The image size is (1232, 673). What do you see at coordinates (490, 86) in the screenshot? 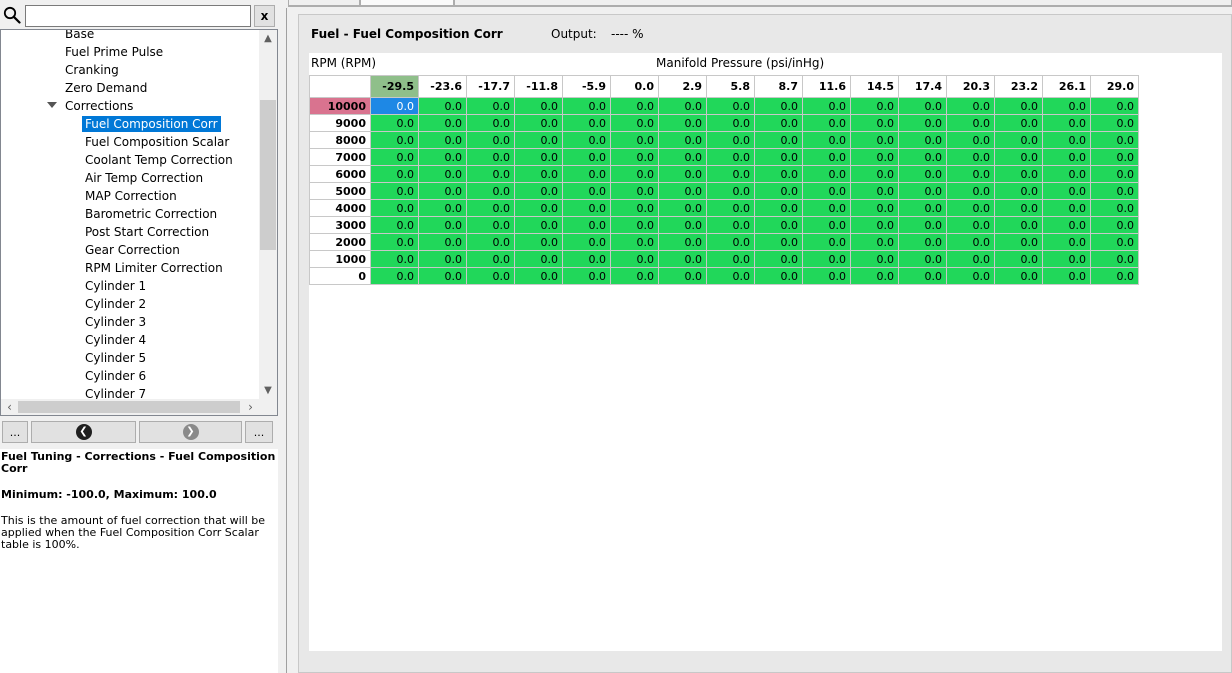
I see `x-axis-header: -17.7` at bounding box center [490, 86].